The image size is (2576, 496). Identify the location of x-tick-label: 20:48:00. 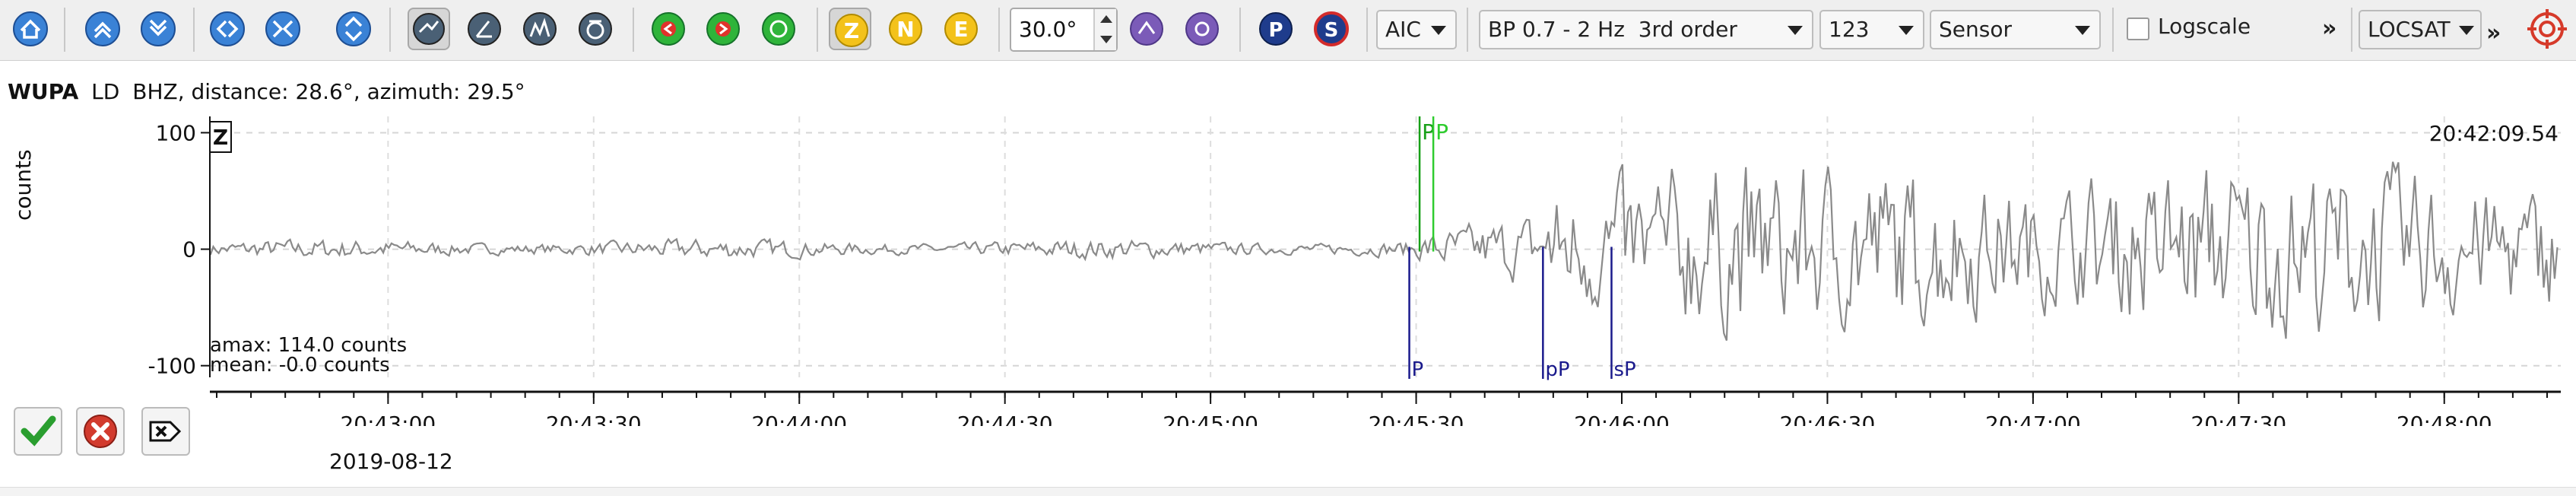
(2445, 419).